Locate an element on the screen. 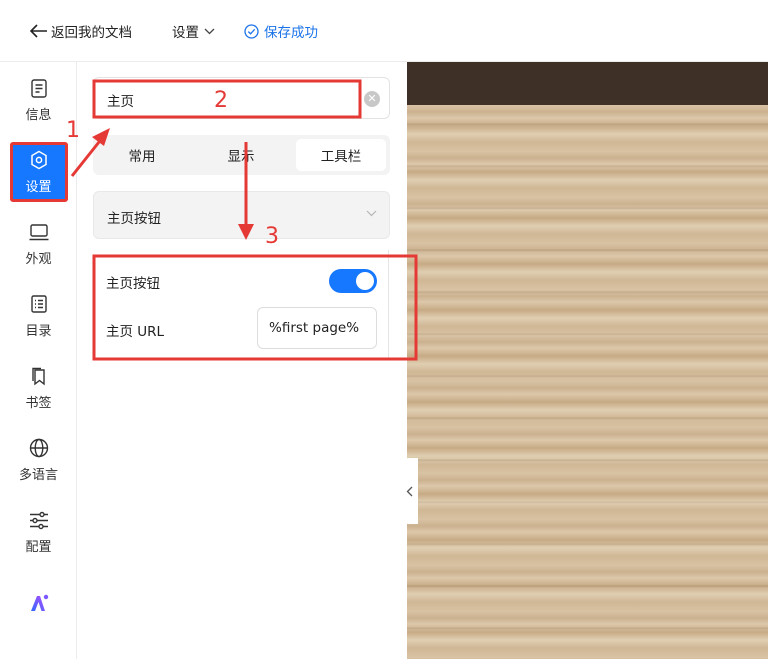 The width and height of the screenshot is (768, 659). ai-logo-icon is located at coordinates (39, 603).